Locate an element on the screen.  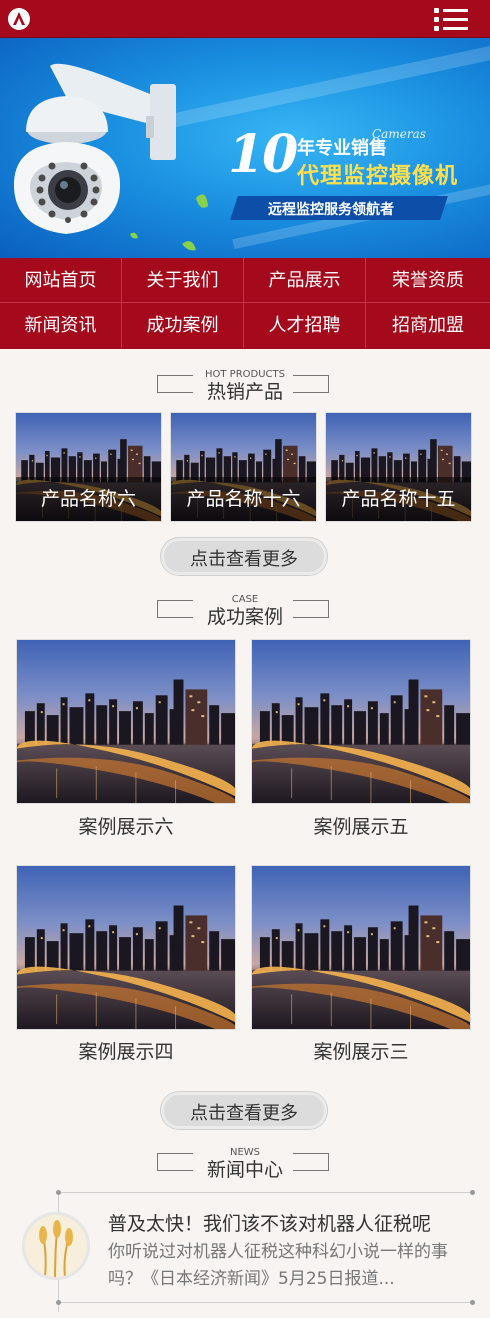
case-name: 案例展示六 is located at coordinates (126, 825).